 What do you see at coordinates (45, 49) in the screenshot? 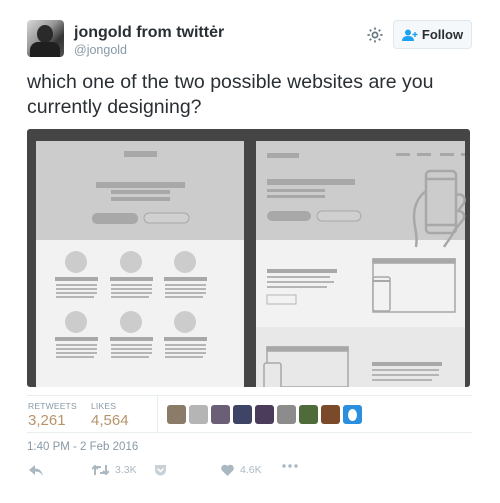
I see `avatar-body` at bounding box center [45, 49].